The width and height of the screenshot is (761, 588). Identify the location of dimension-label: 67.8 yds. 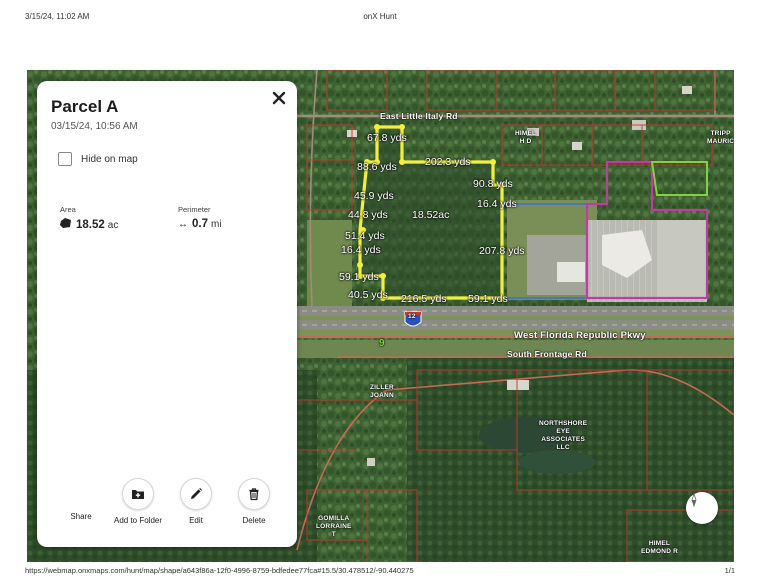
(387, 138).